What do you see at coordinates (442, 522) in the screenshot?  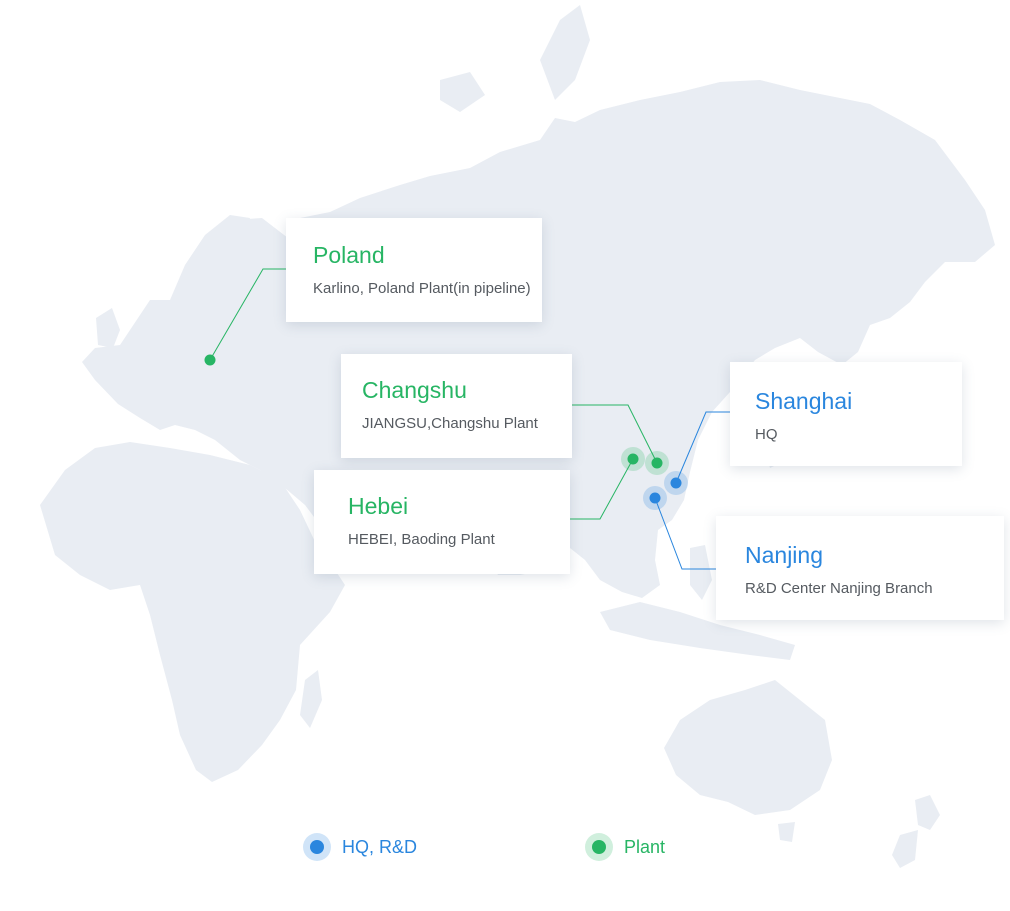 I see `location-card-hebei: Hebei HEBEI, Baoding Plant` at bounding box center [442, 522].